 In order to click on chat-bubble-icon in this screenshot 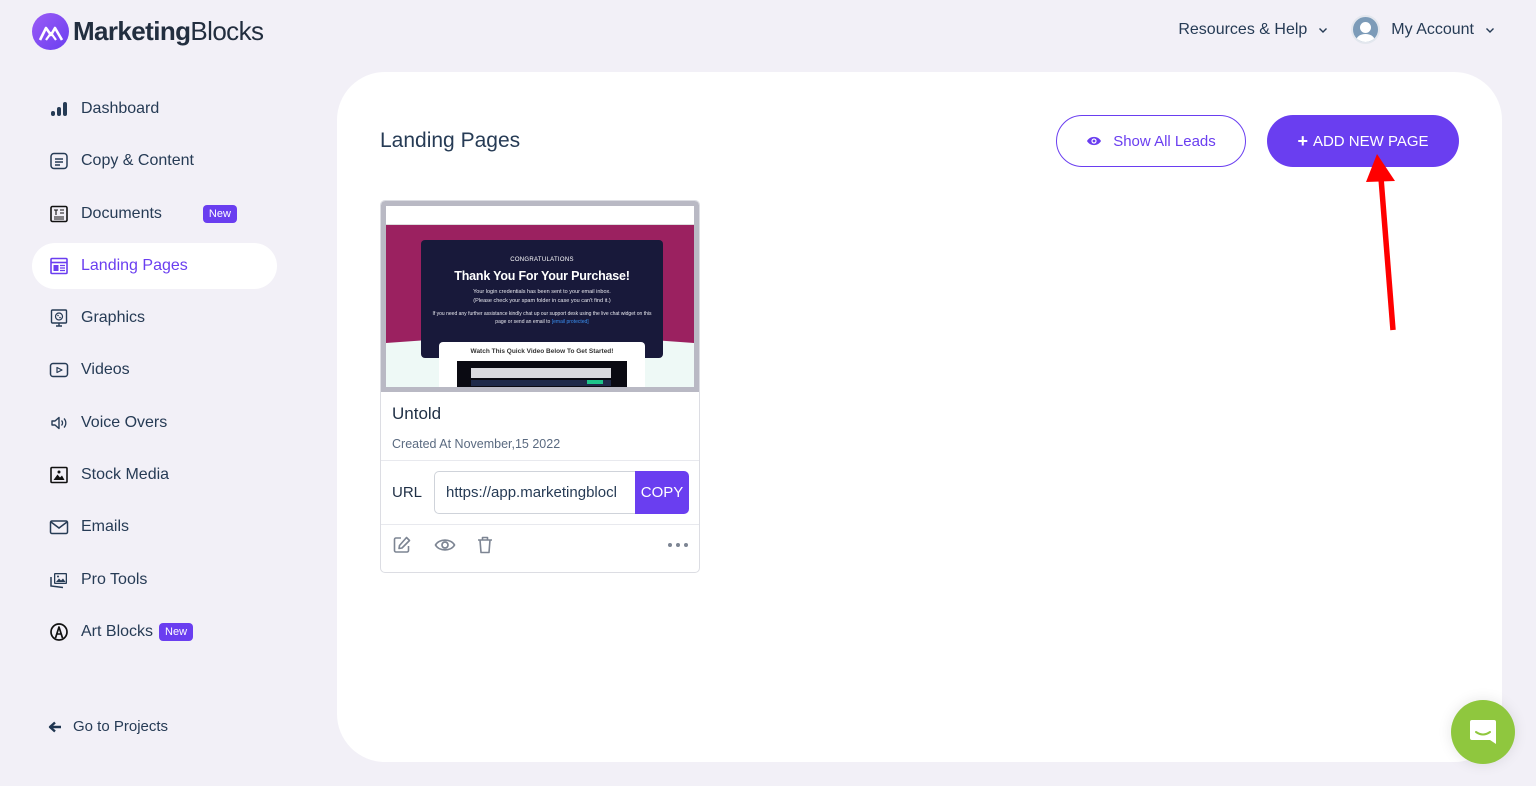, I will do `click(1483, 732)`.